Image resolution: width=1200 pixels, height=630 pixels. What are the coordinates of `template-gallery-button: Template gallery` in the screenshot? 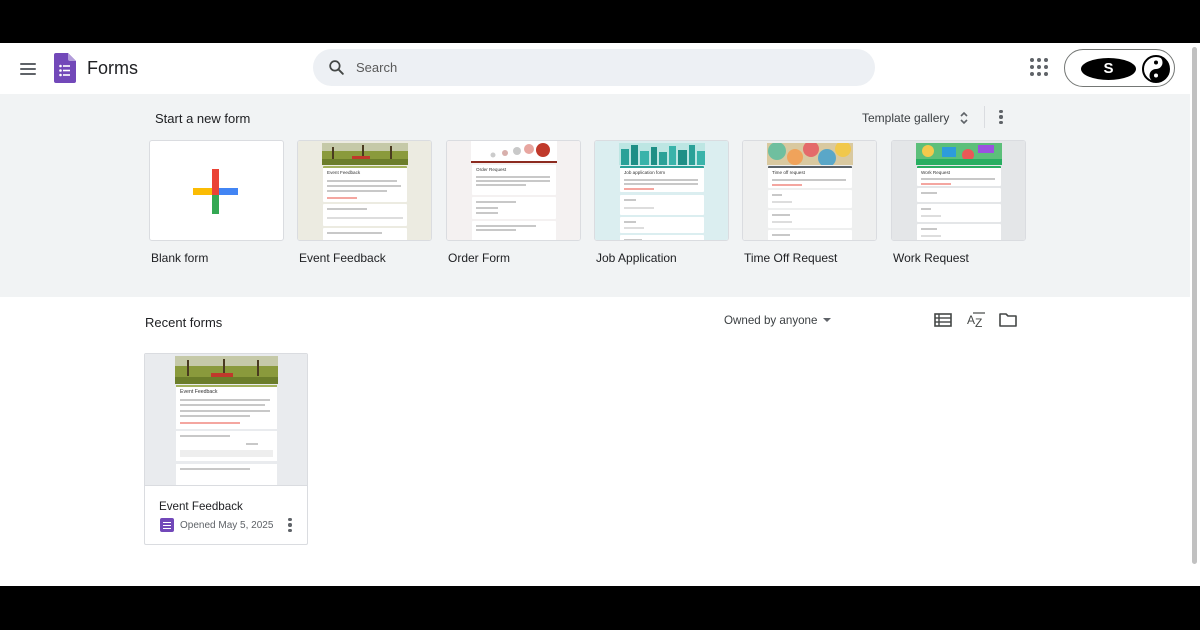 It's located at (916, 118).